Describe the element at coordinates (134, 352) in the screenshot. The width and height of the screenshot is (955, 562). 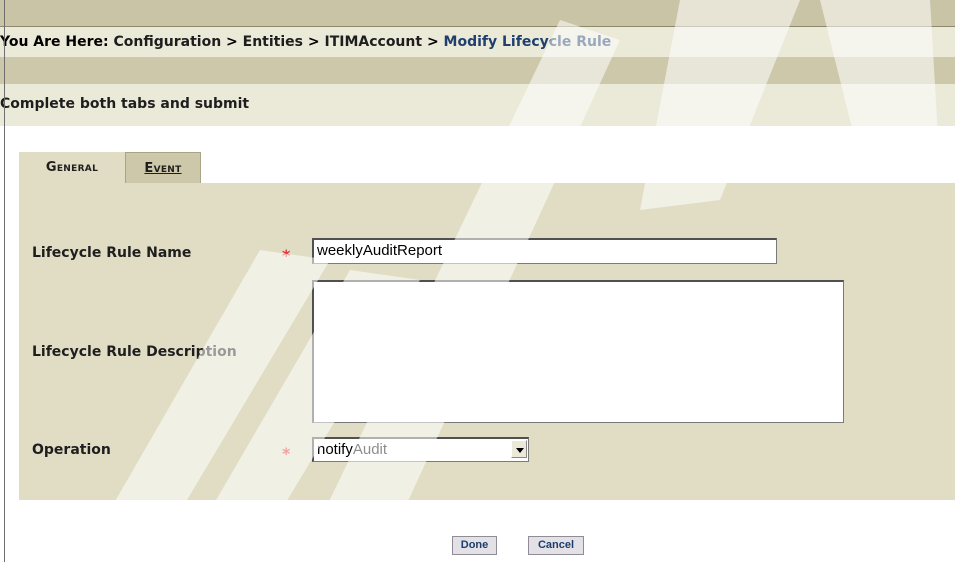
I see `rule-description-label: Lifecycle Rule Description` at that location.